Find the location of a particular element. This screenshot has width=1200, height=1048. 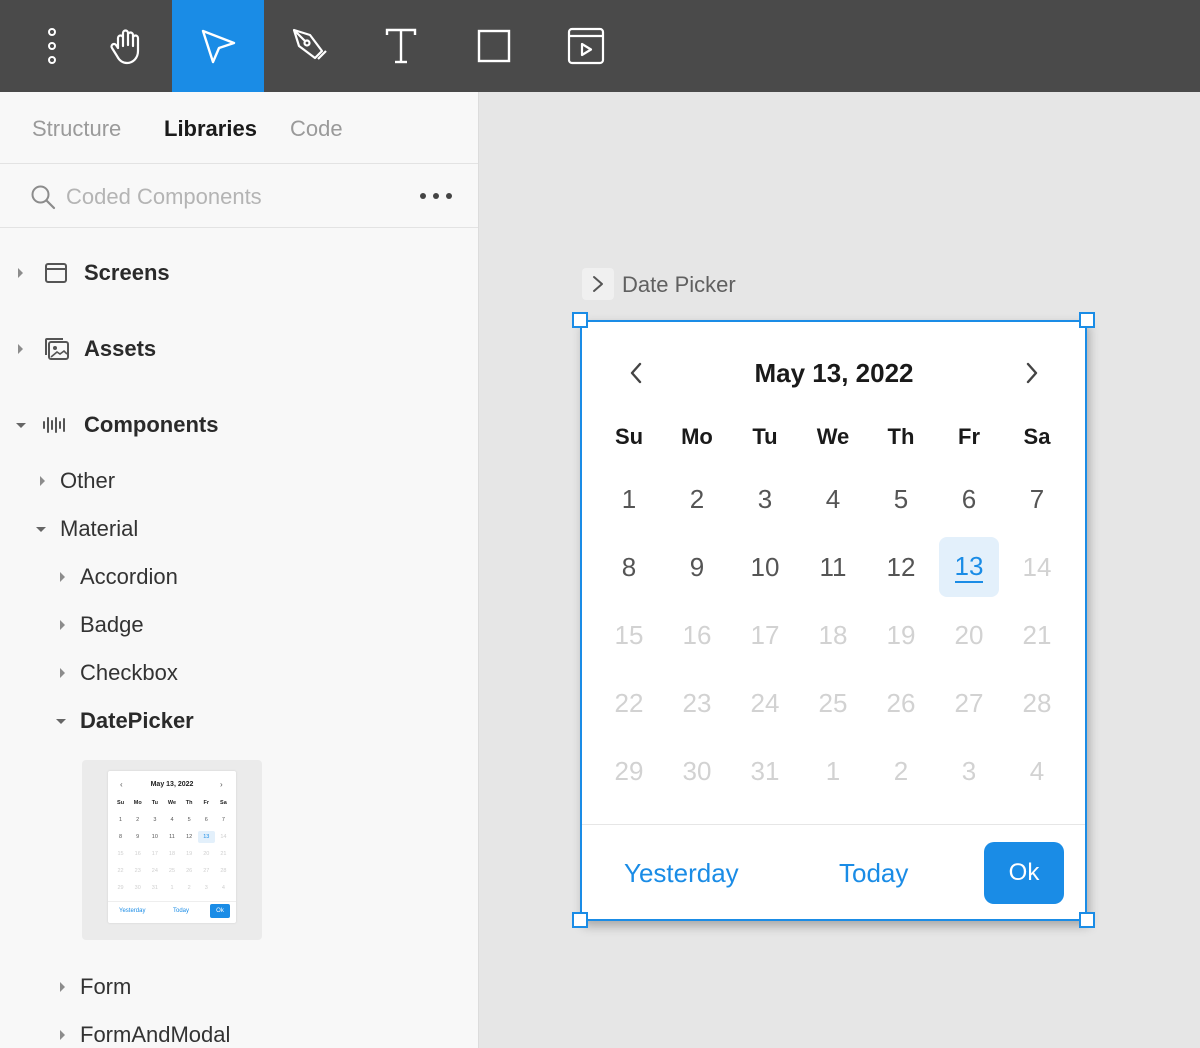

tree-item-checkbox: Checkbox is located at coordinates (250, 673).